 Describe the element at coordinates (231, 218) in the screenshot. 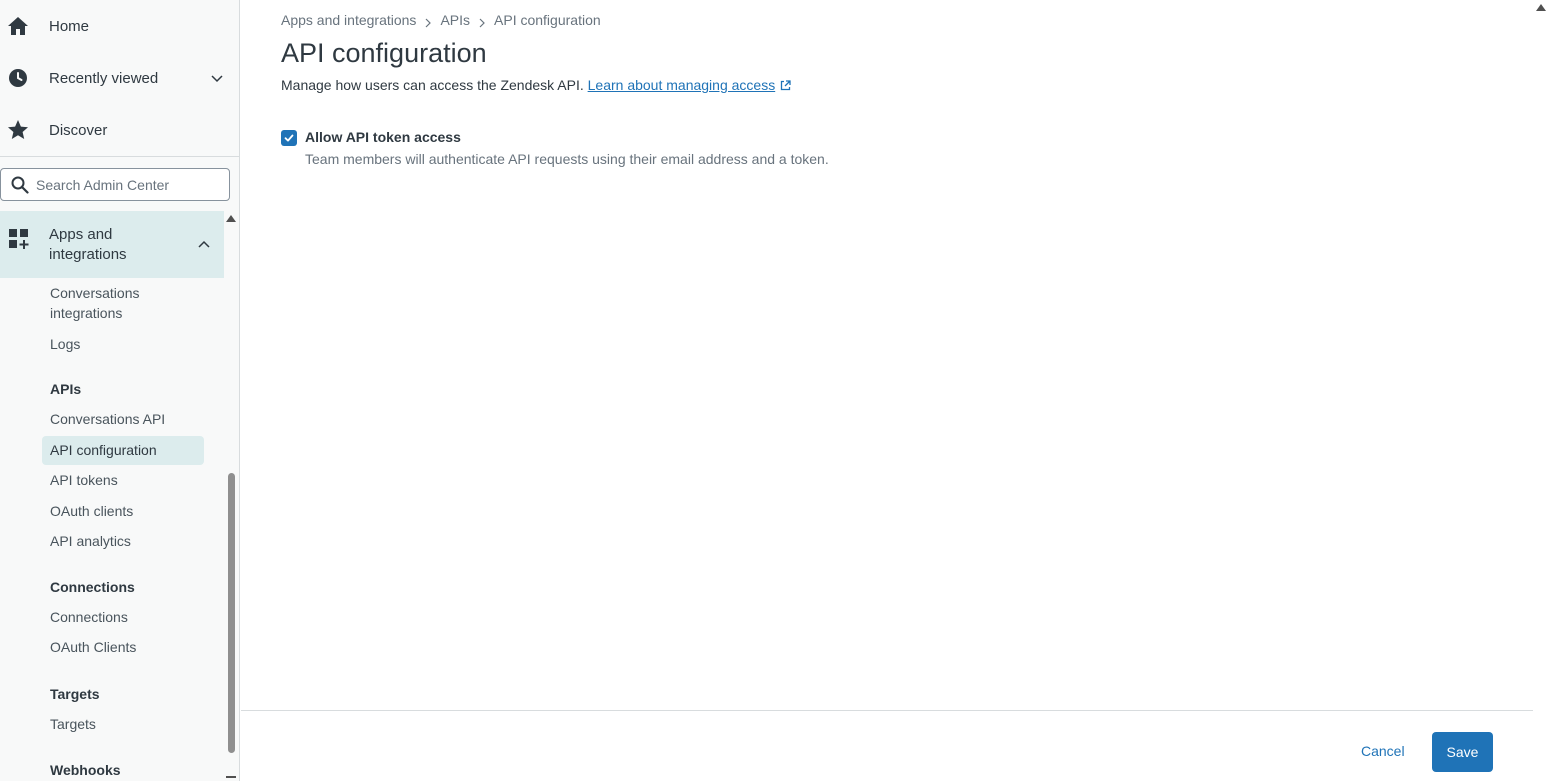

I see `sidebar-scroll-up-arrow` at that location.